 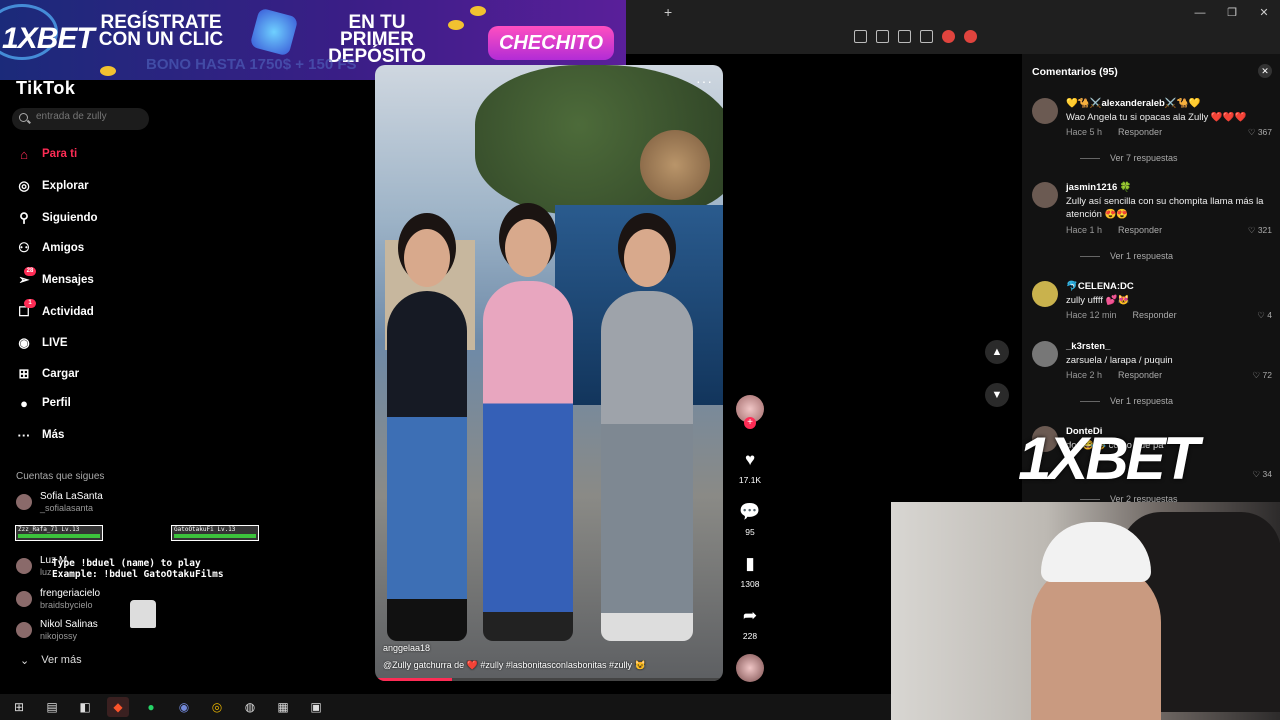 I want to click on app-icon: ▣, so click(x=316, y=707).